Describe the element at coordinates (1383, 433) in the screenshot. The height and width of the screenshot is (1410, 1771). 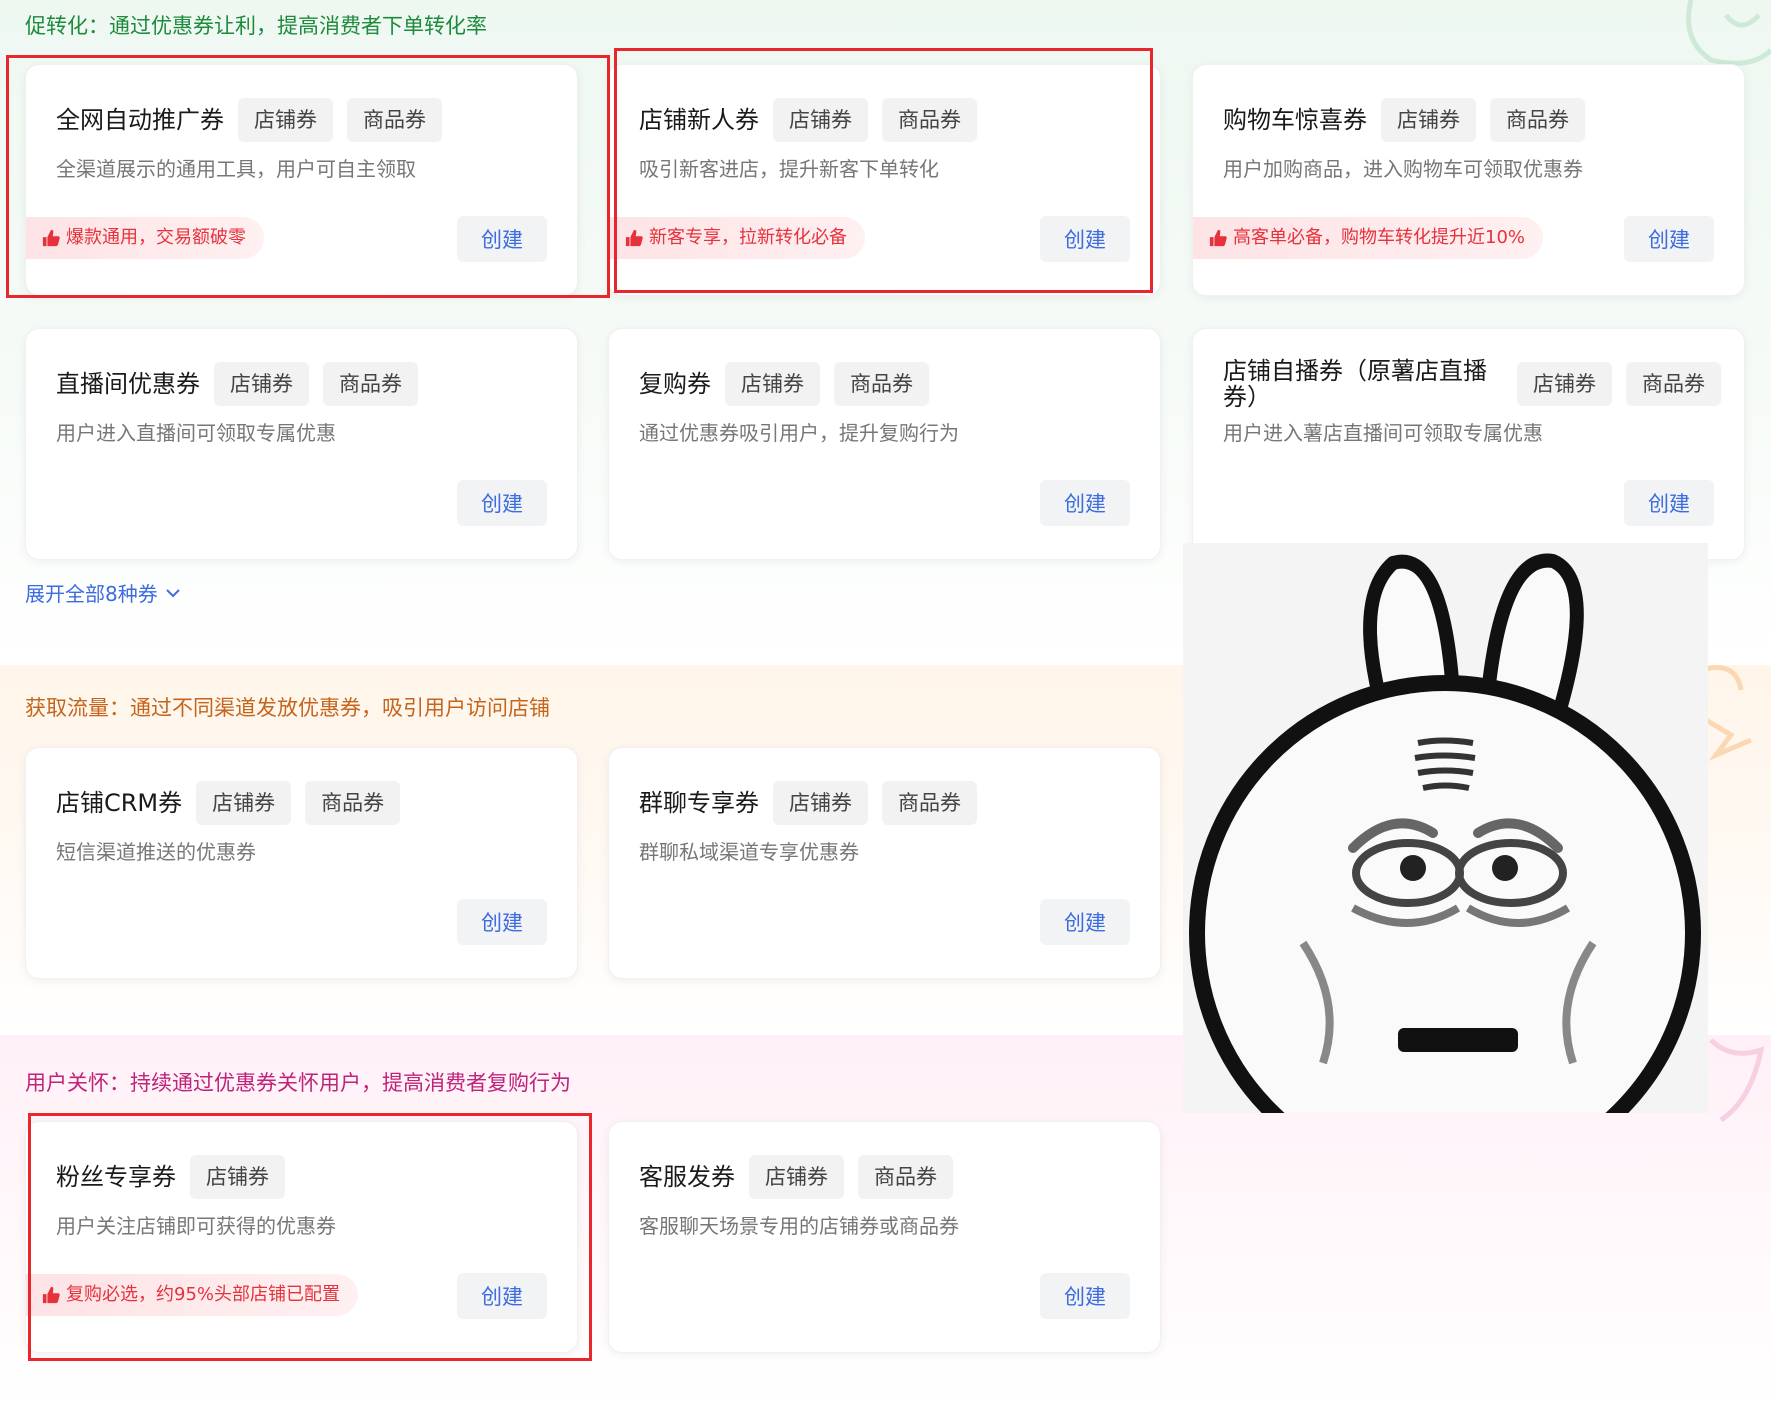
I see `card-description: 用户进入薯店直播间可领取专属优惠` at that location.